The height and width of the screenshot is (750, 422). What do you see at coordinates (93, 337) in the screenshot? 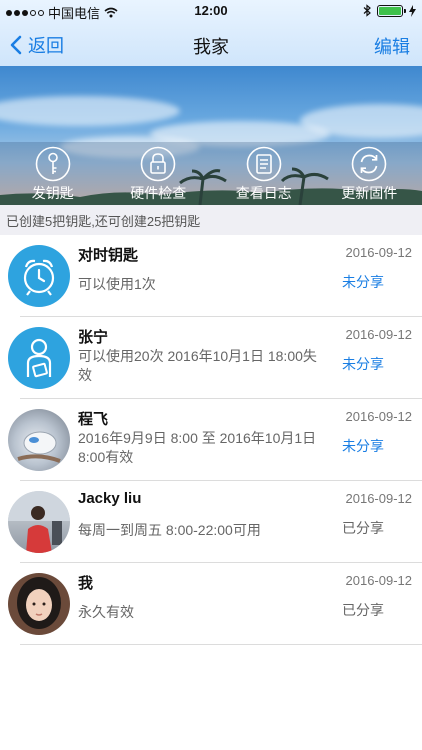
I see `key-name: 张宁` at bounding box center [93, 337].